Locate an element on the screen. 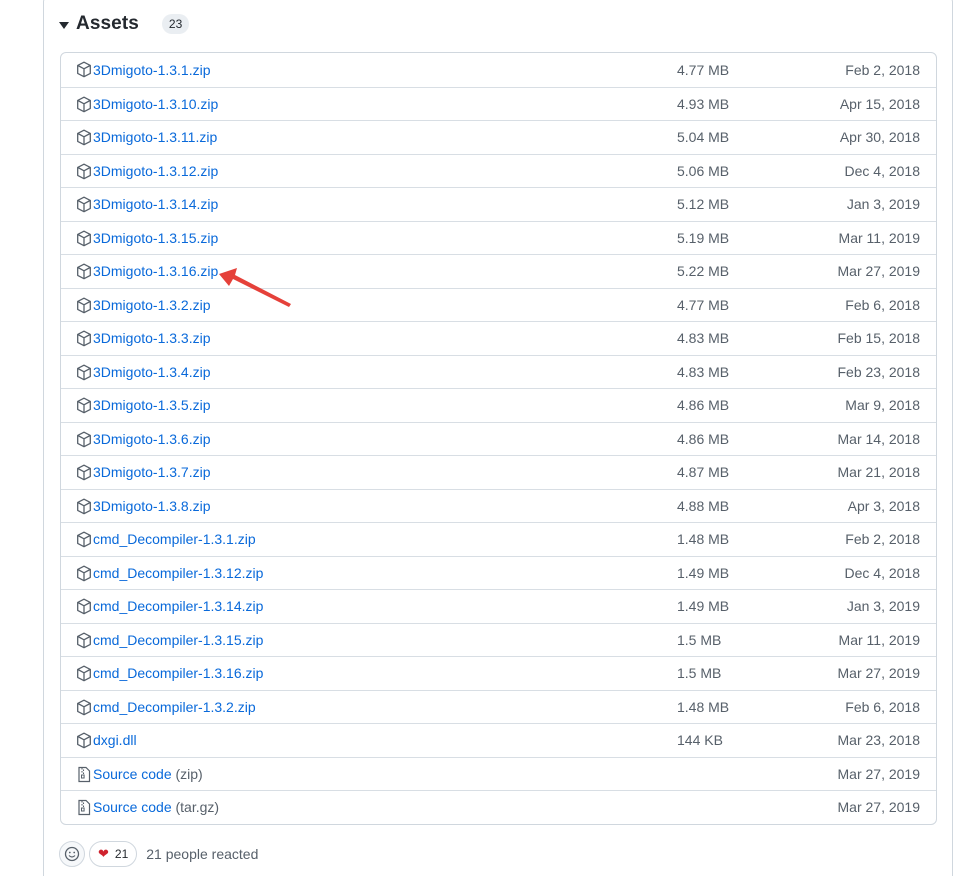 The height and width of the screenshot is (876, 978). asset-download-link: 3Dmigoto-1.3.4.zip is located at coordinates (152, 372).